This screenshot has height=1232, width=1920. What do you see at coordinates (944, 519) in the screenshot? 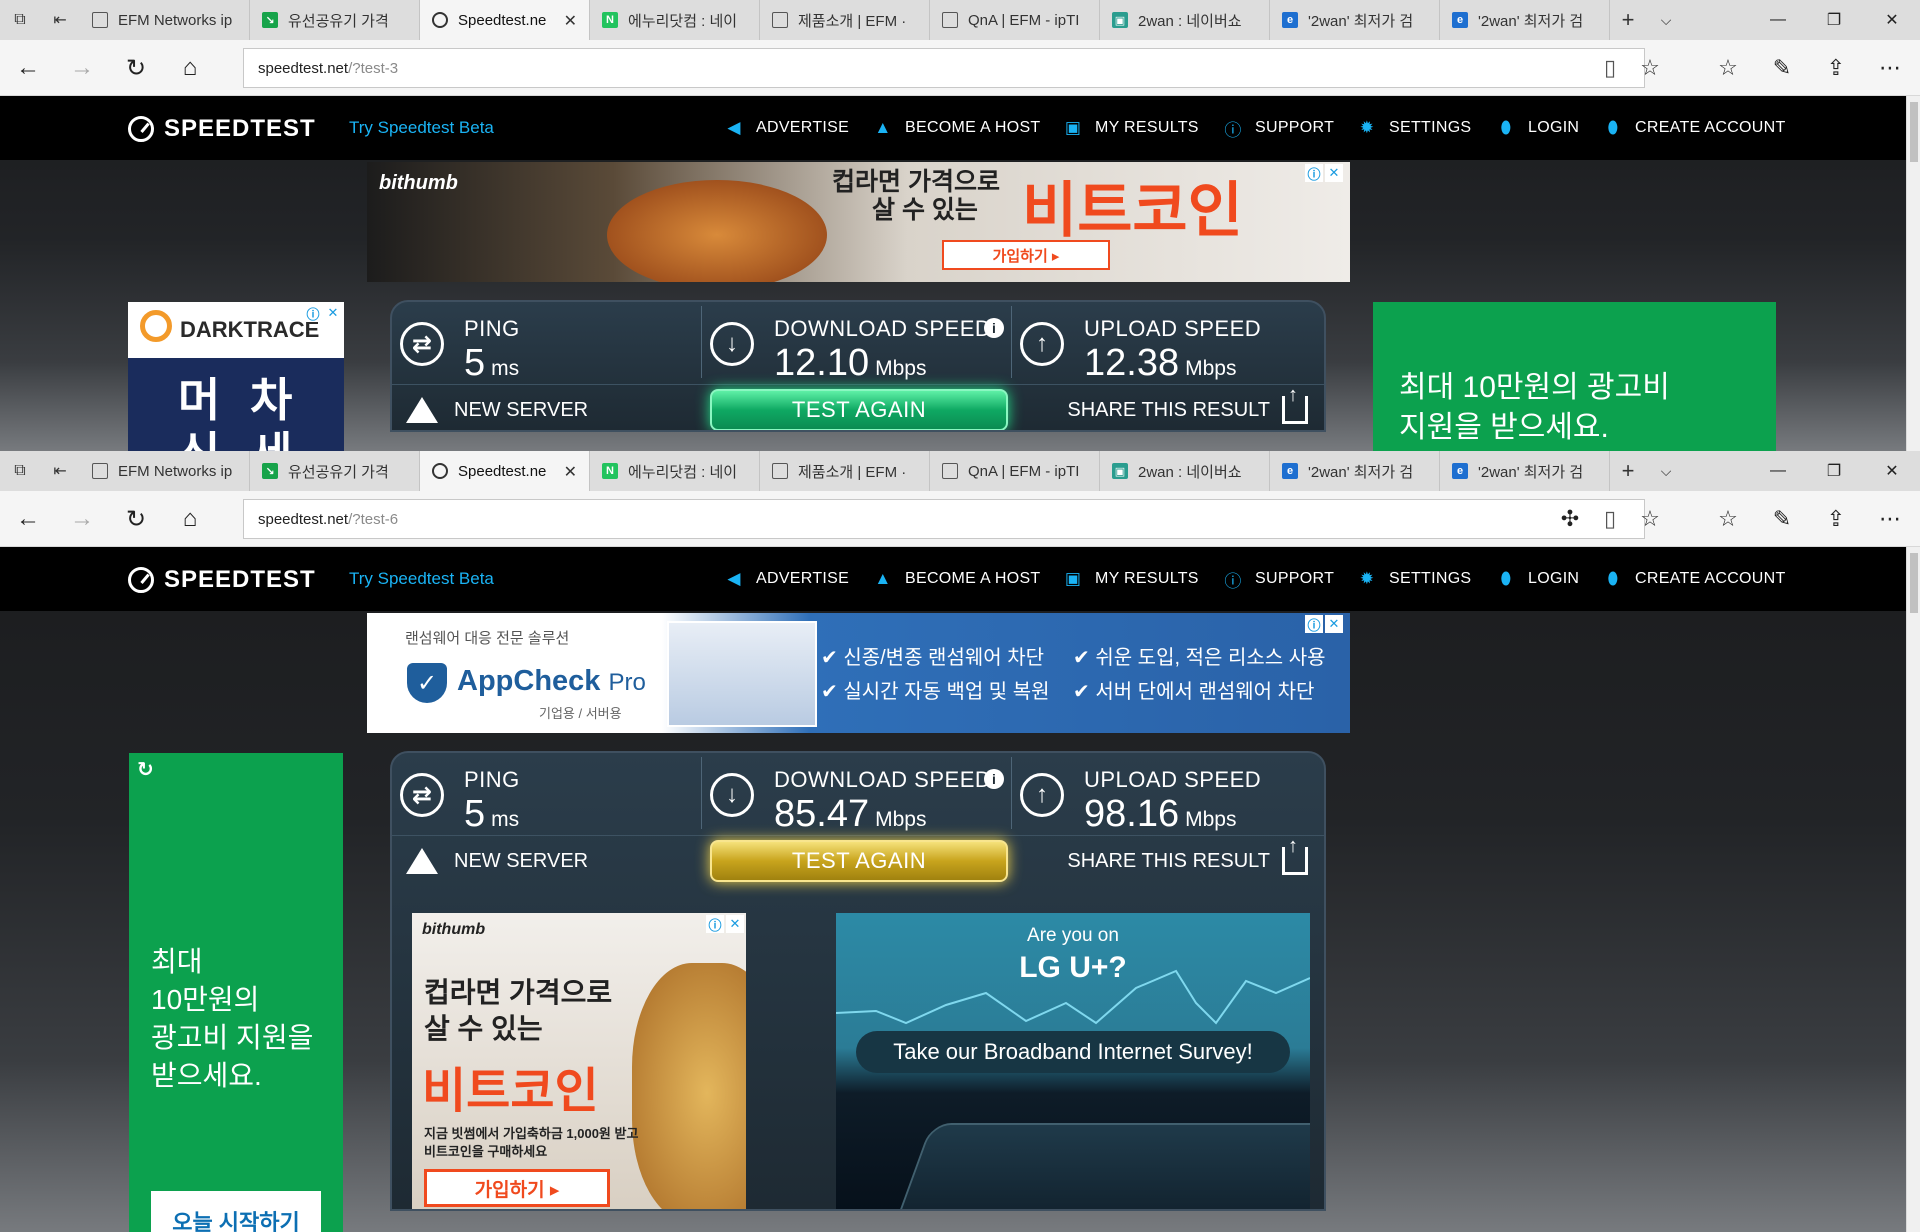
I see `url-input: speedtest.net/?test-6` at bounding box center [944, 519].